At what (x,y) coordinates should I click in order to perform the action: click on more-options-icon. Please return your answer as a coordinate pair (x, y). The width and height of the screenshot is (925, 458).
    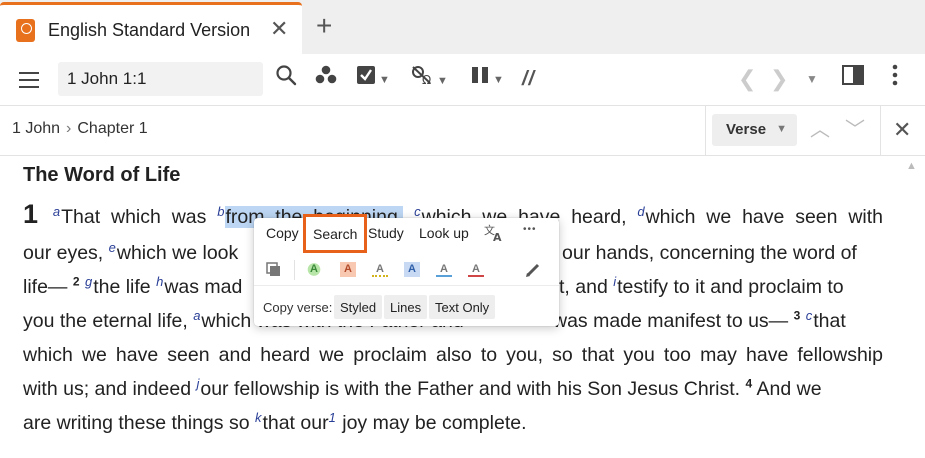
    Looking at the image, I should click on (895, 79).